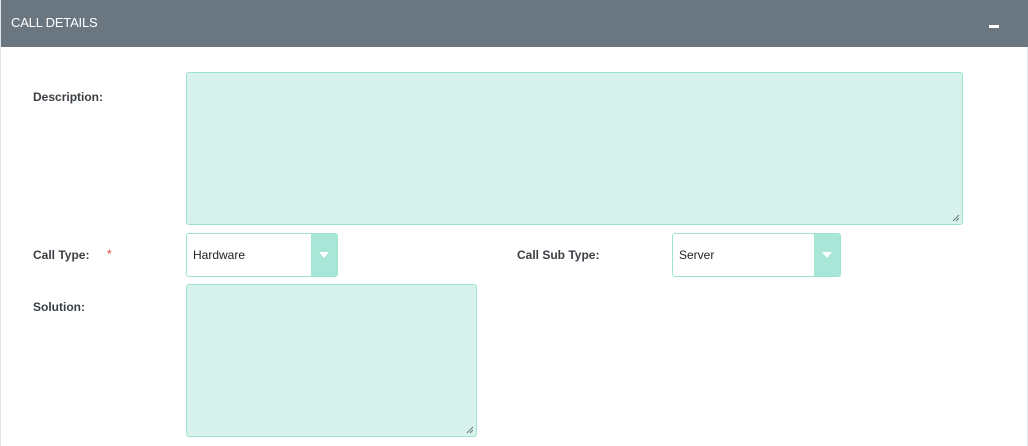 The width and height of the screenshot is (1028, 446). I want to click on description-label: Description:, so click(68, 97).